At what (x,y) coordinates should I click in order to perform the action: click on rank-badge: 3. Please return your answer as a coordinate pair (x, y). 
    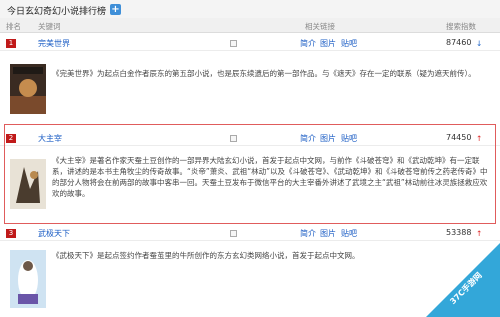
    Looking at the image, I should click on (11, 233).